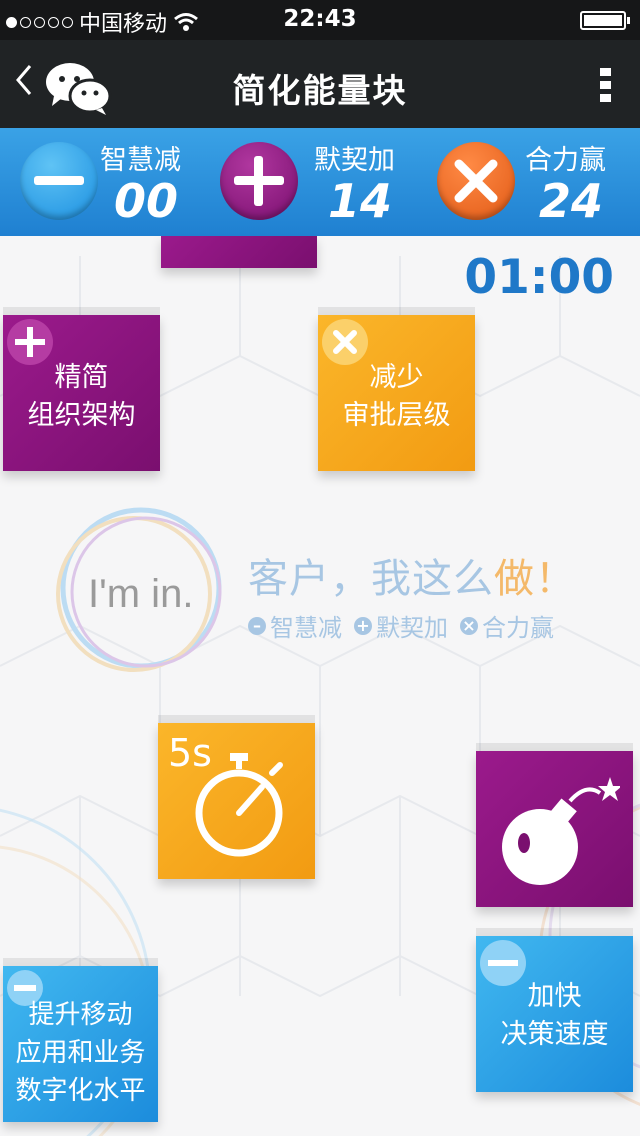 The width and height of the screenshot is (640, 1136). I want to click on bomb-icon, so click(561, 831).